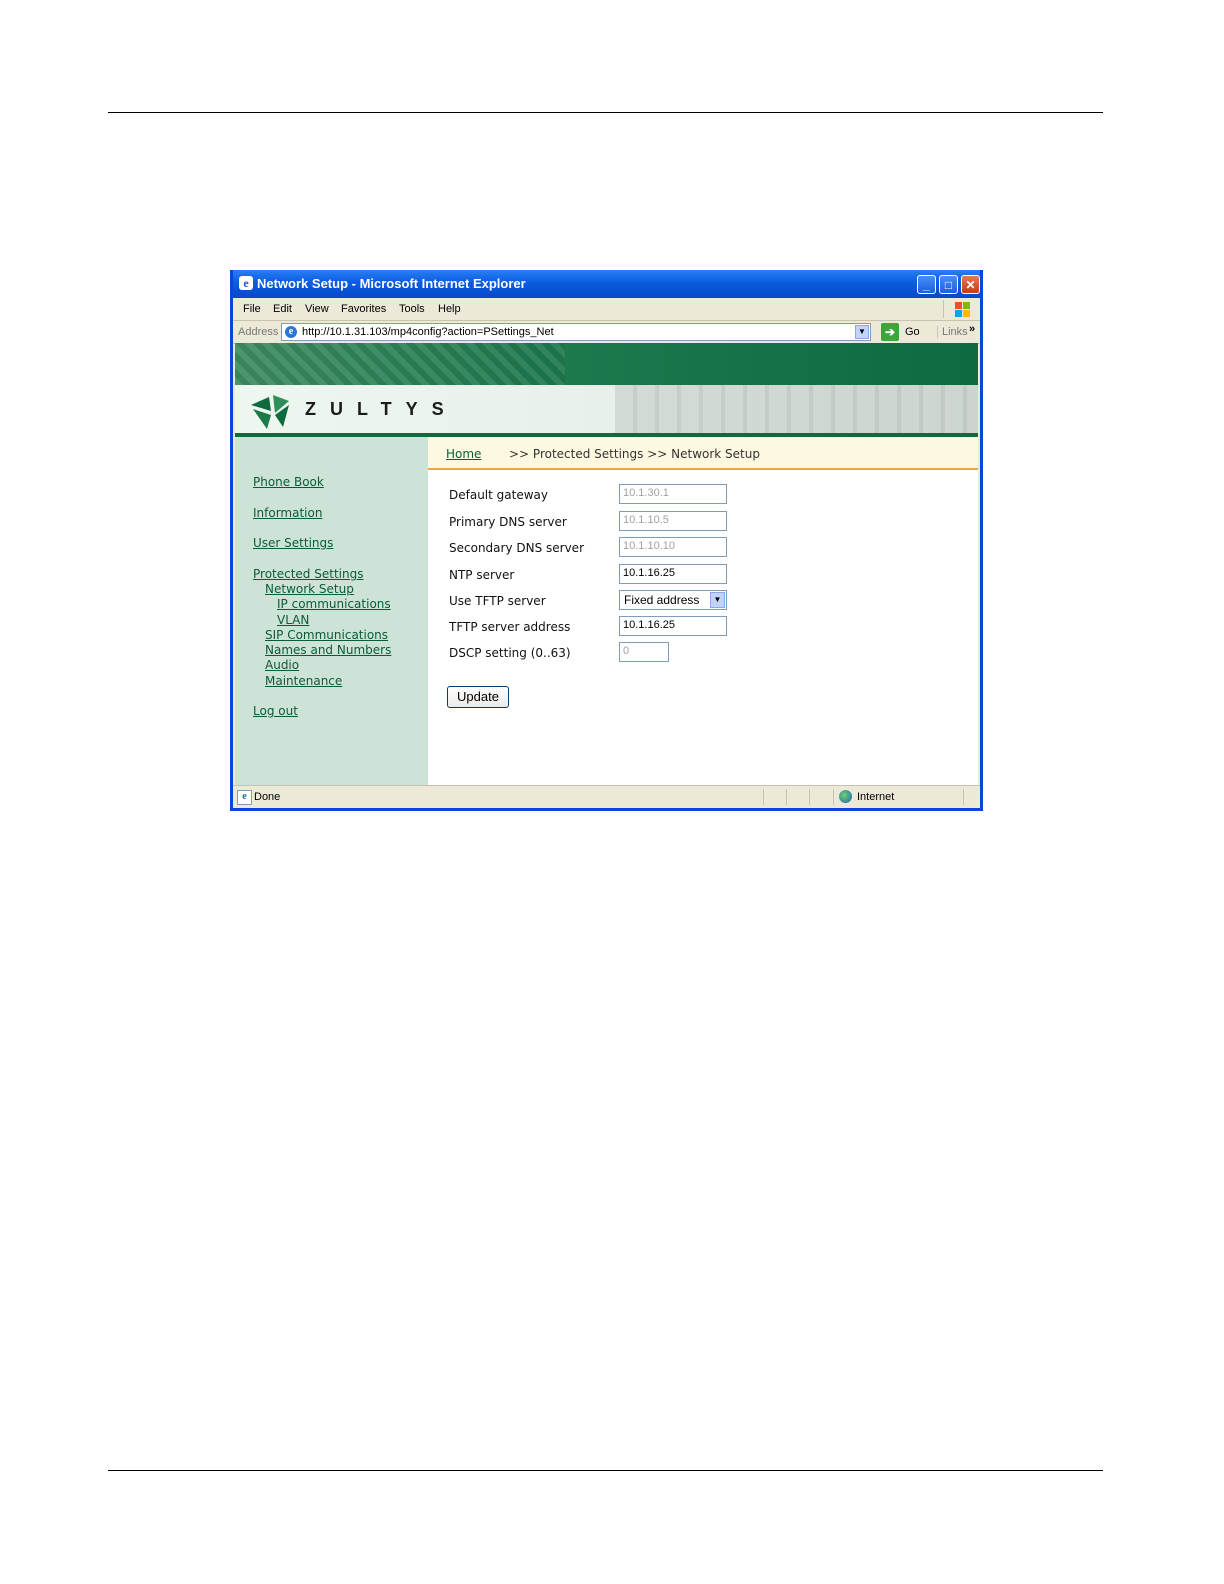 This screenshot has width=1224, height=1584. What do you see at coordinates (270, 412) in the screenshot?
I see `zultys-logo-icon` at bounding box center [270, 412].